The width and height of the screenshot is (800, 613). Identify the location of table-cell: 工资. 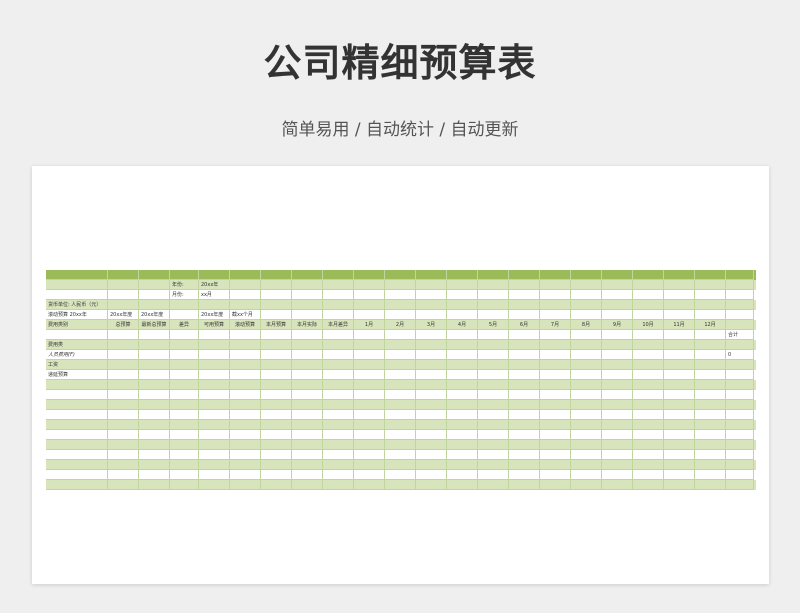
(77, 365).